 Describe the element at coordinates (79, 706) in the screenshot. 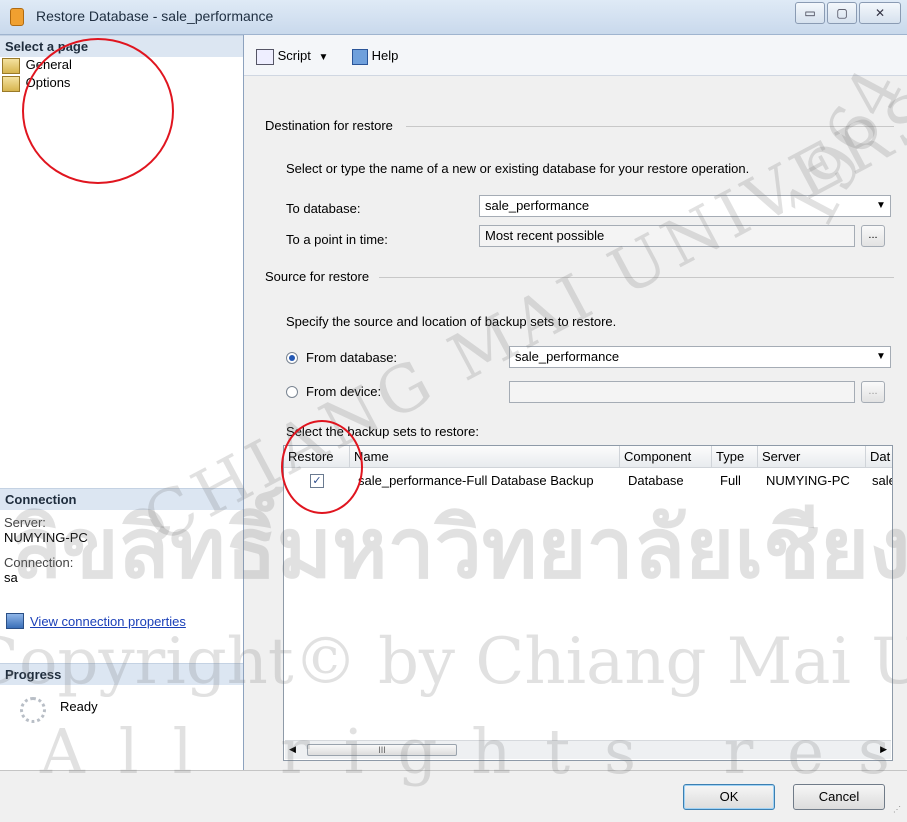

I see `progress-status: Ready` at that location.